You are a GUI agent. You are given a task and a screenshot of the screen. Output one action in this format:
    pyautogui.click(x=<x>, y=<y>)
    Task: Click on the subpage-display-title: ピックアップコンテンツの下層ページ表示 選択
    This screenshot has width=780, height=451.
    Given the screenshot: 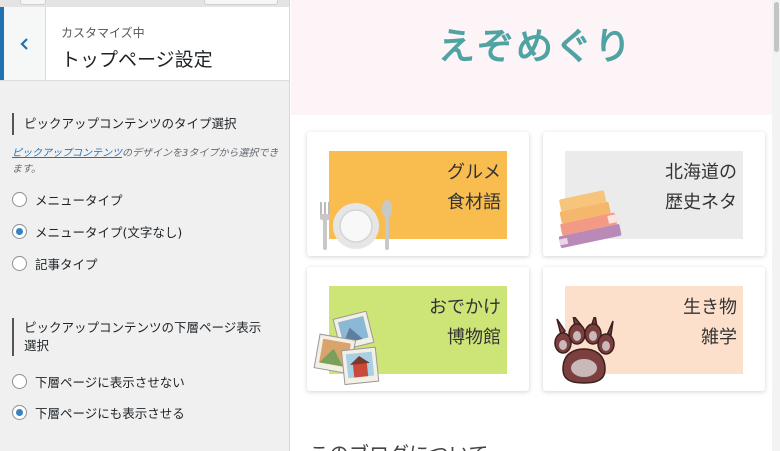 What is the action you would take?
    pyautogui.click(x=147, y=337)
    